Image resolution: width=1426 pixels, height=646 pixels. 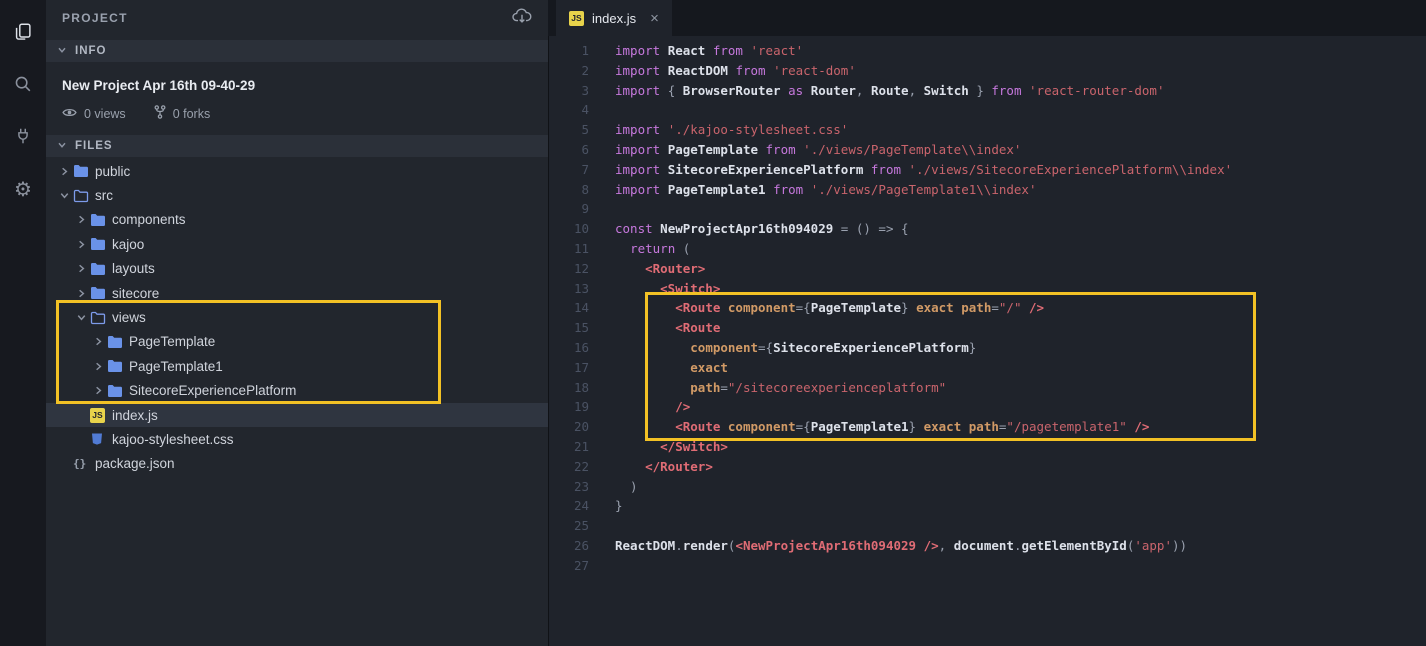 What do you see at coordinates (297, 113) in the screenshot?
I see `project-stats: 0 views 0 forks` at bounding box center [297, 113].